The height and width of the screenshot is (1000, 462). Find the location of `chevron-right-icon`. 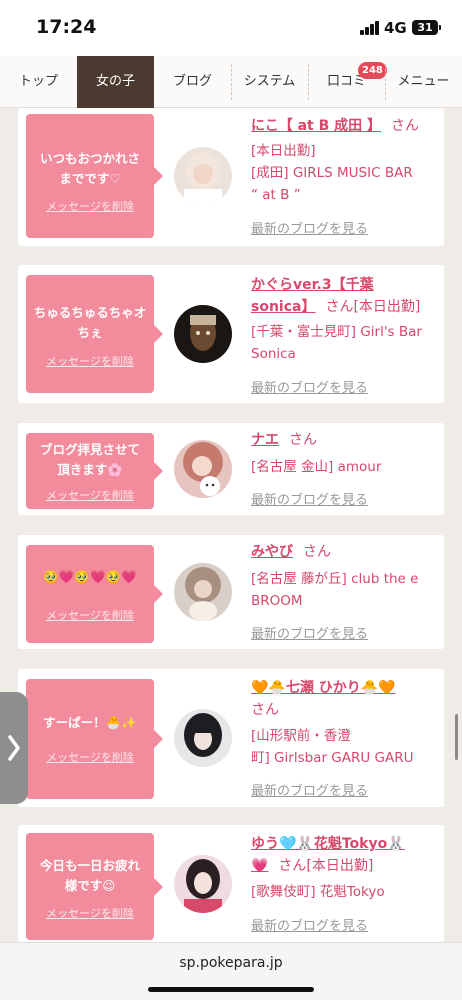

chevron-right-icon is located at coordinates (14, 748).